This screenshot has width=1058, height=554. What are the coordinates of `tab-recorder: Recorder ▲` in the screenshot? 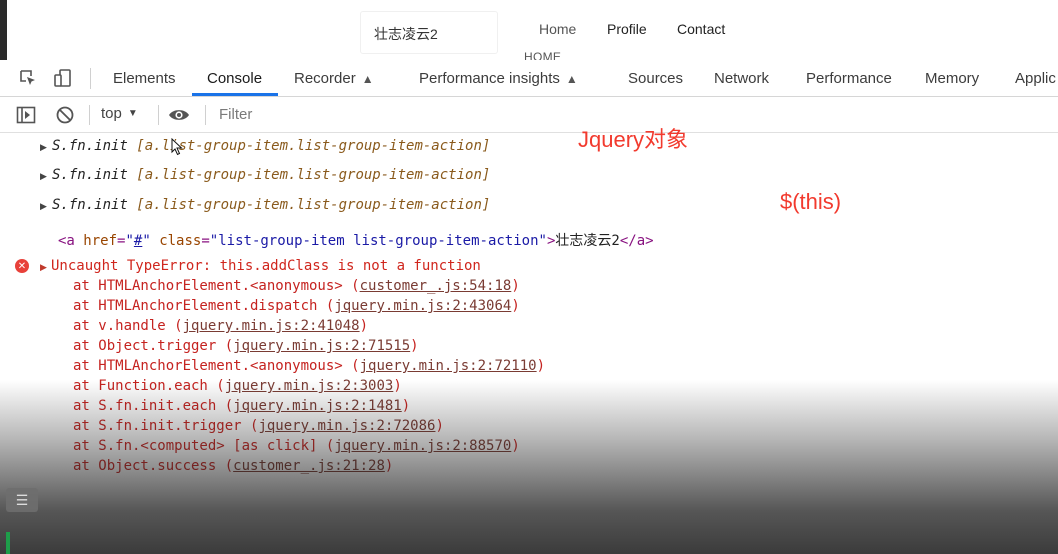 It's located at (334, 78).